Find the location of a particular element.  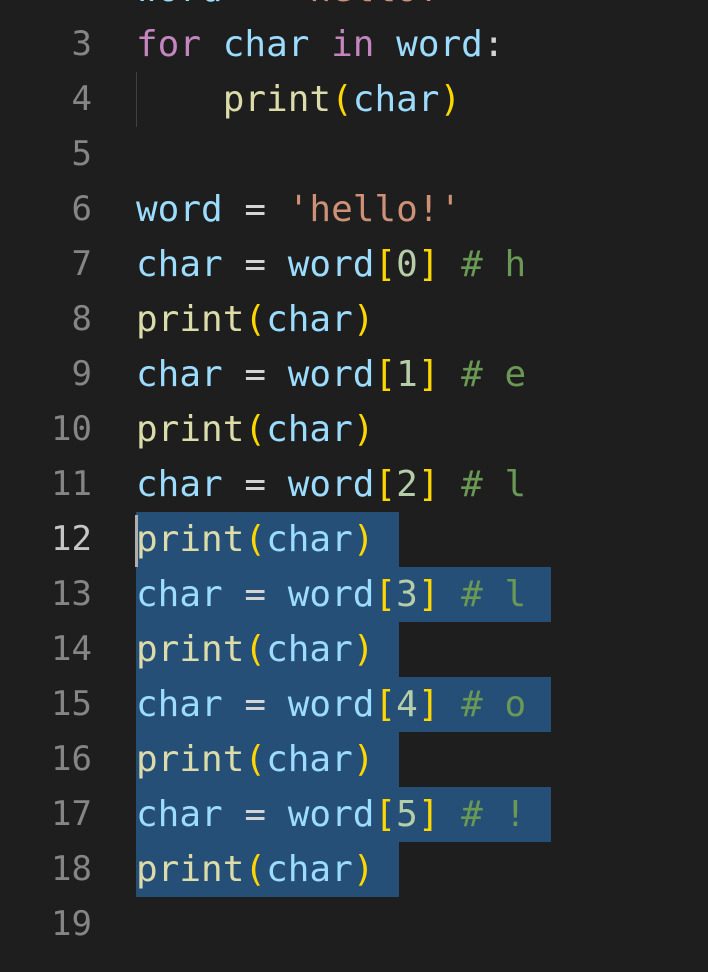

code-token: 4 is located at coordinates (407, 704).